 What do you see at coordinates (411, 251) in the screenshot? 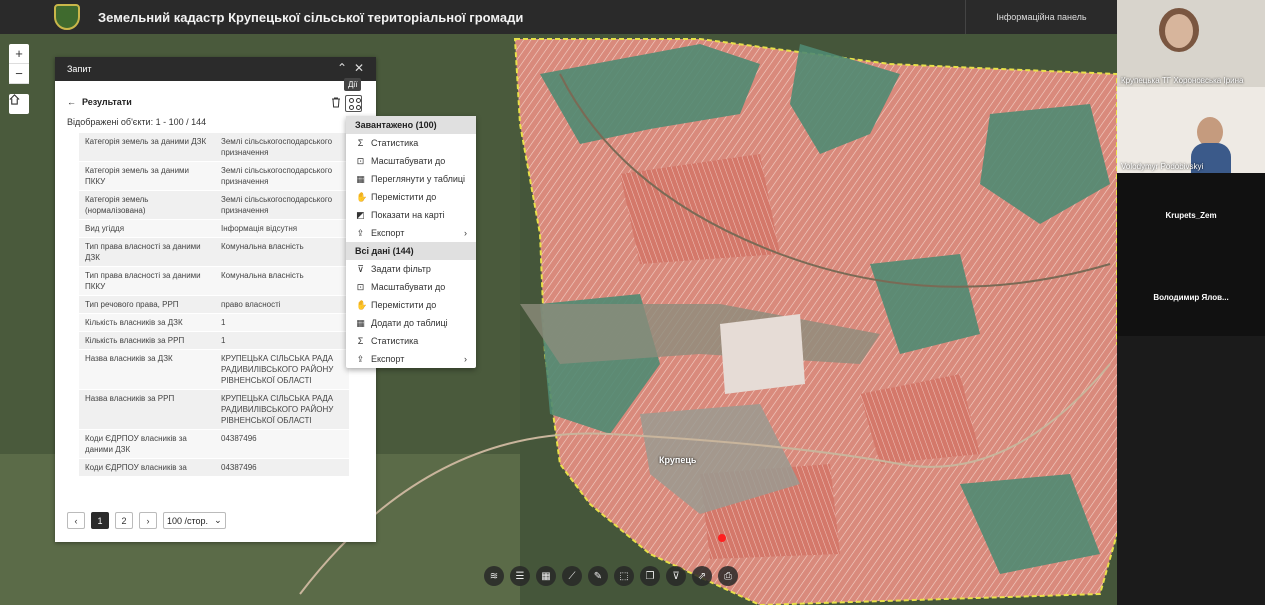
I see `menu-section-header: Всі дані (144)` at bounding box center [411, 251].